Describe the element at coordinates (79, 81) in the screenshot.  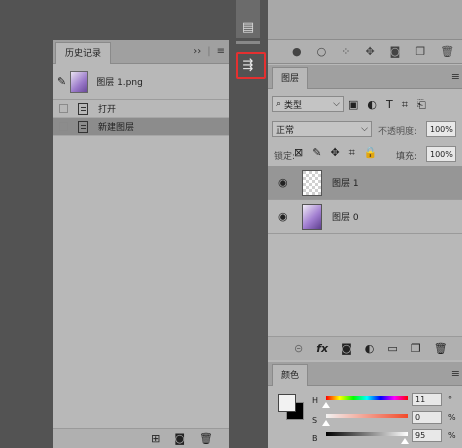
I see `snapshot-thumbnail` at that location.